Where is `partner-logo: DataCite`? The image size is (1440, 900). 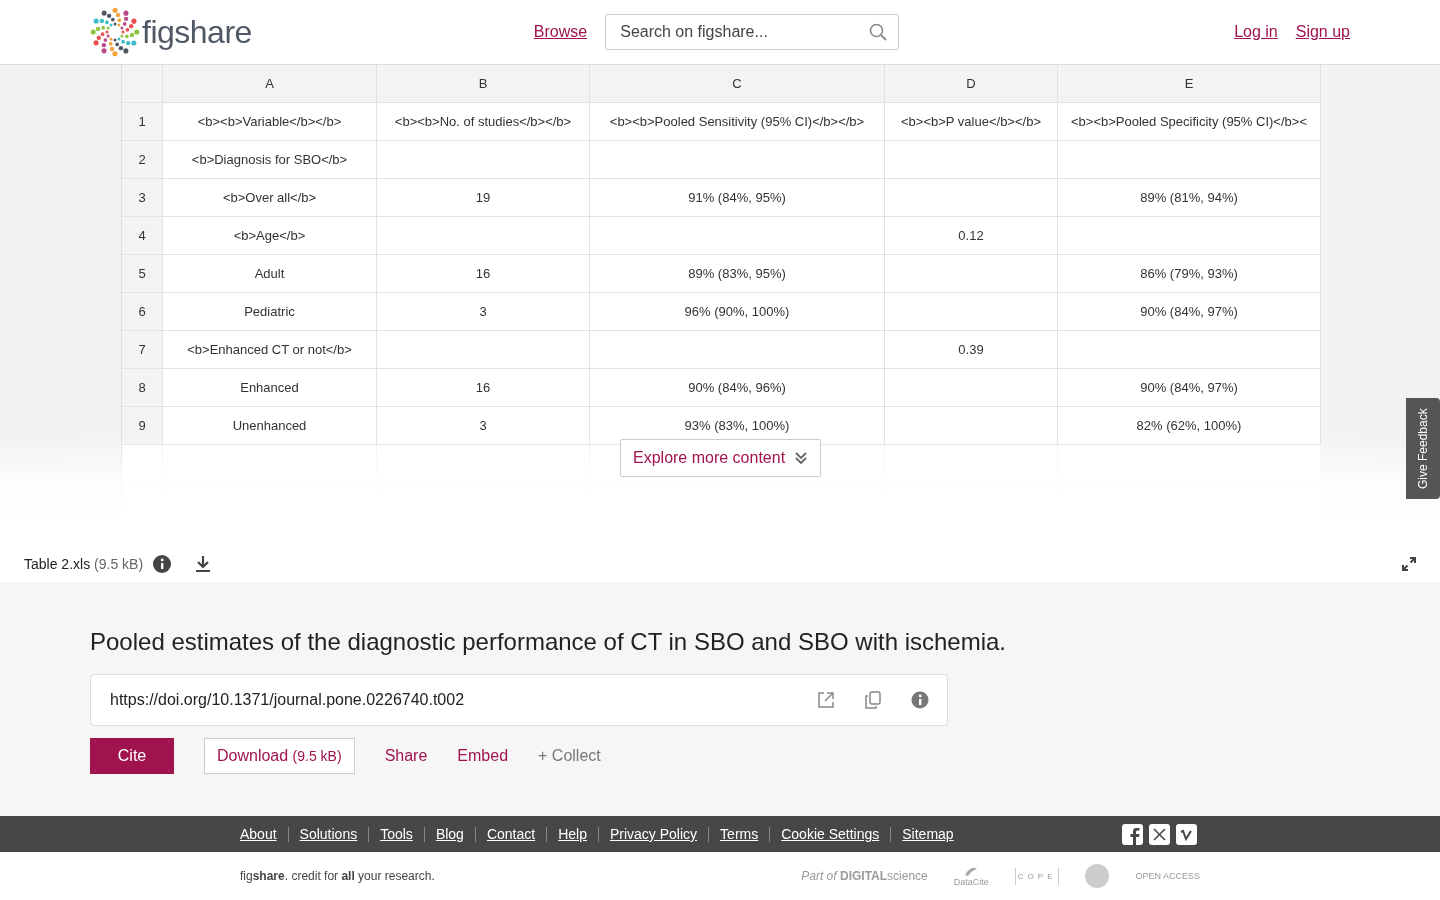
partner-logo: DataCite is located at coordinates (971, 876).